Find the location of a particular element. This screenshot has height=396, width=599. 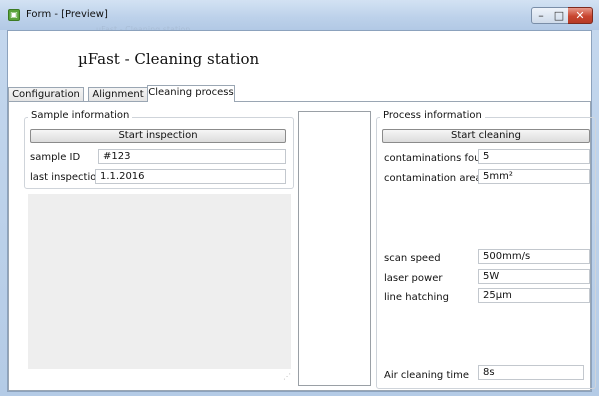

air-cleaning-time-field: 8s is located at coordinates (531, 372).